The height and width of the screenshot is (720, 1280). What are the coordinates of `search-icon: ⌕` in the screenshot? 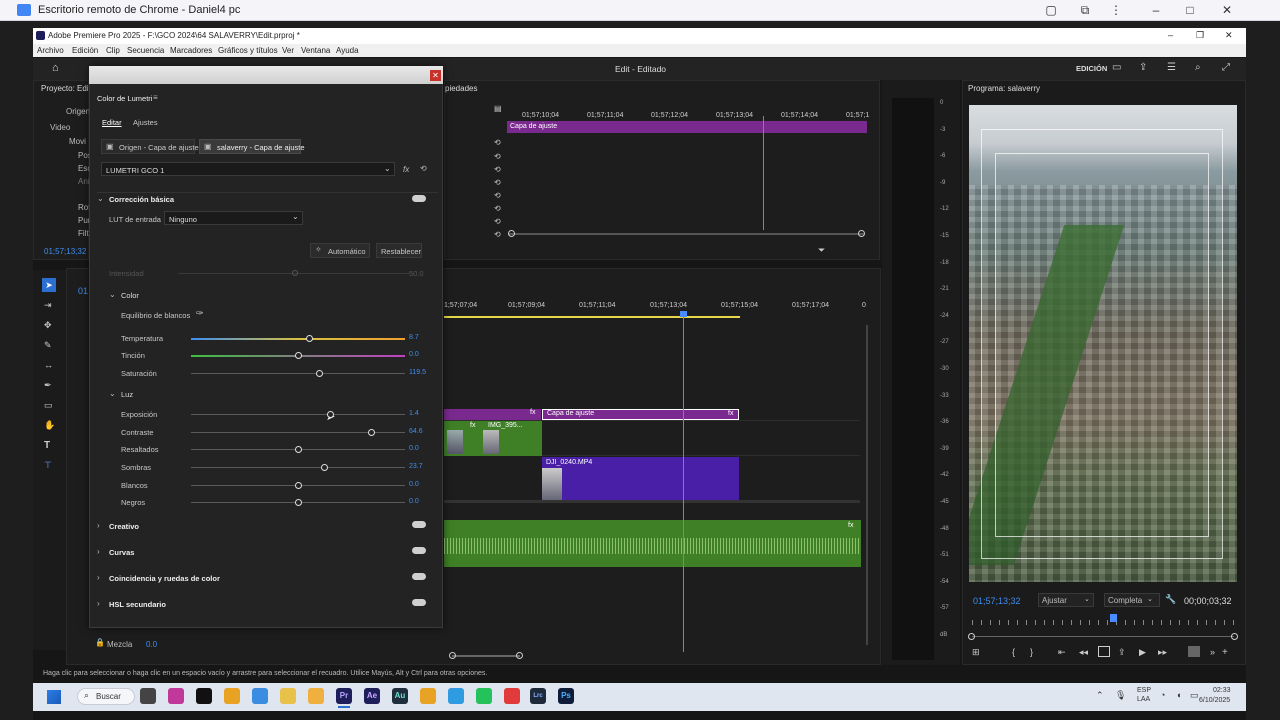 It's located at (1198, 67).